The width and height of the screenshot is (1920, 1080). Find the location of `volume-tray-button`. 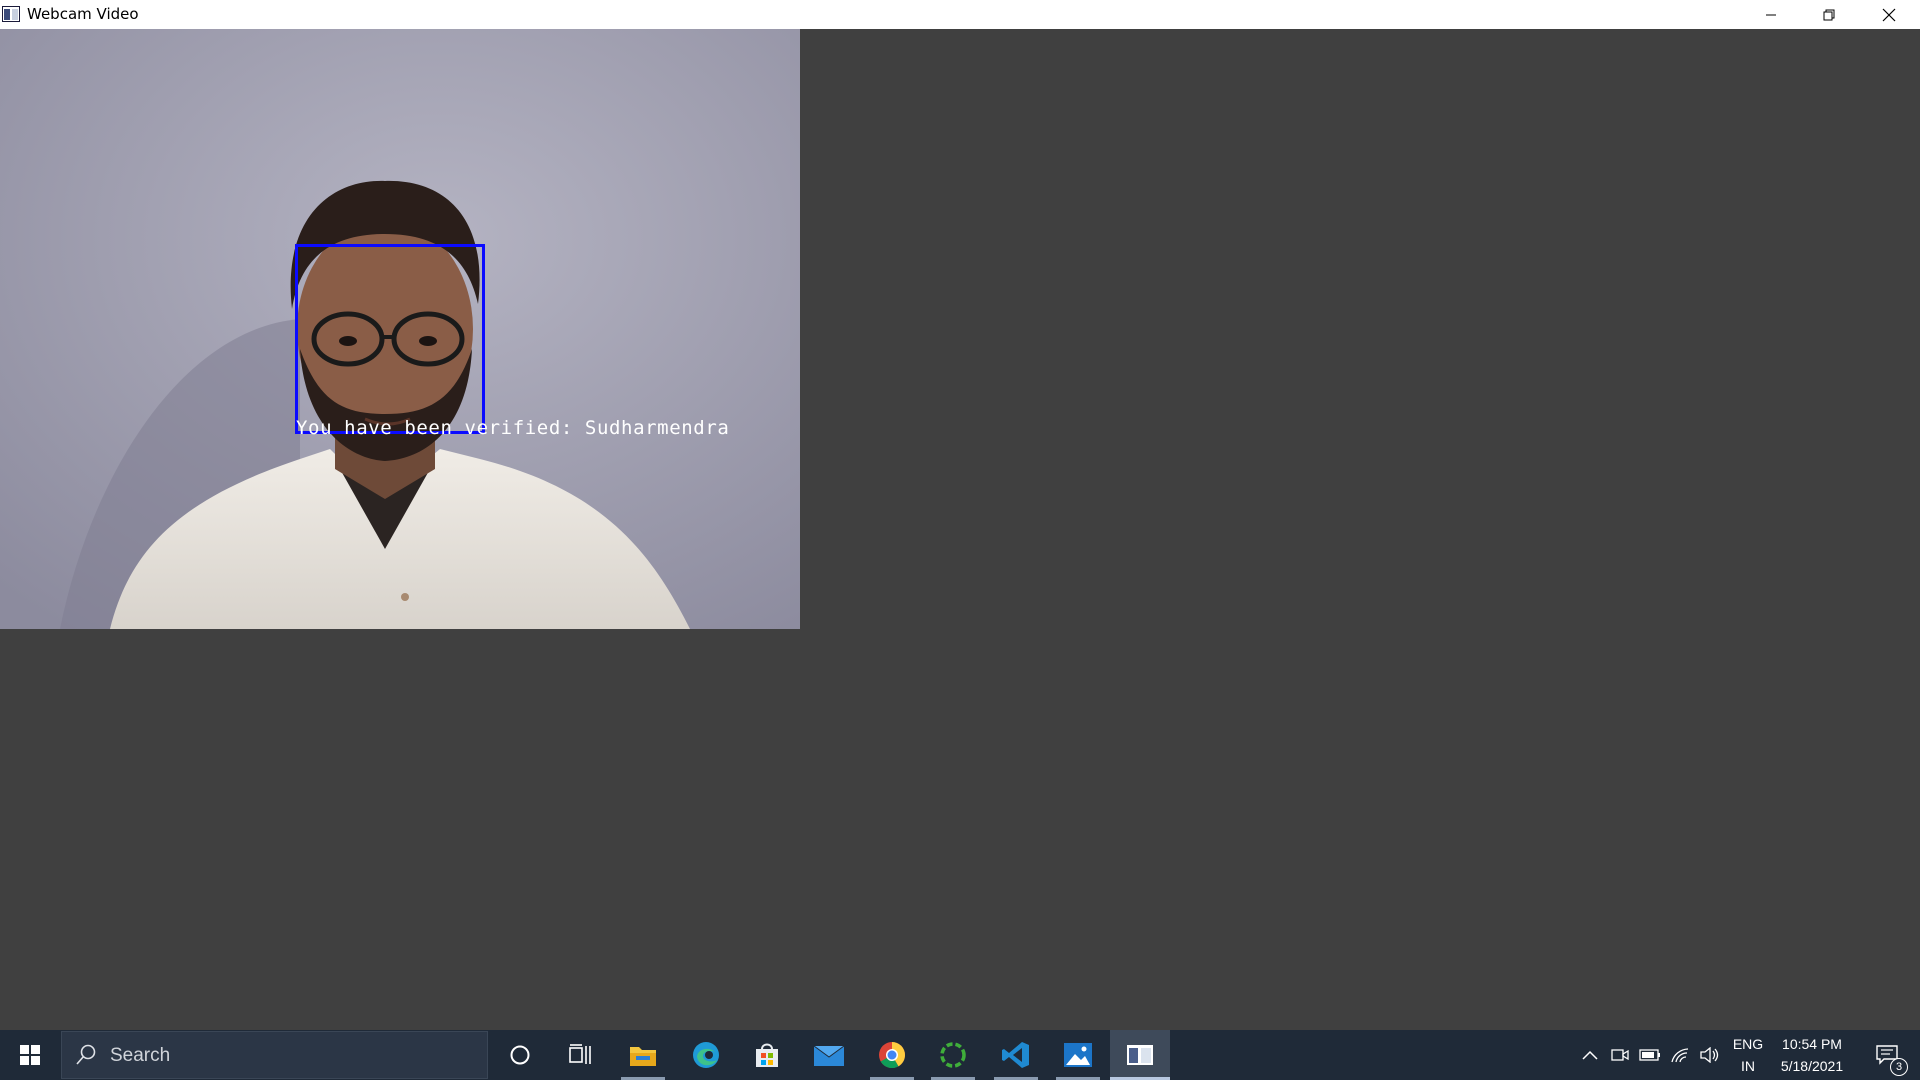

volume-tray-button is located at coordinates (1710, 1055).